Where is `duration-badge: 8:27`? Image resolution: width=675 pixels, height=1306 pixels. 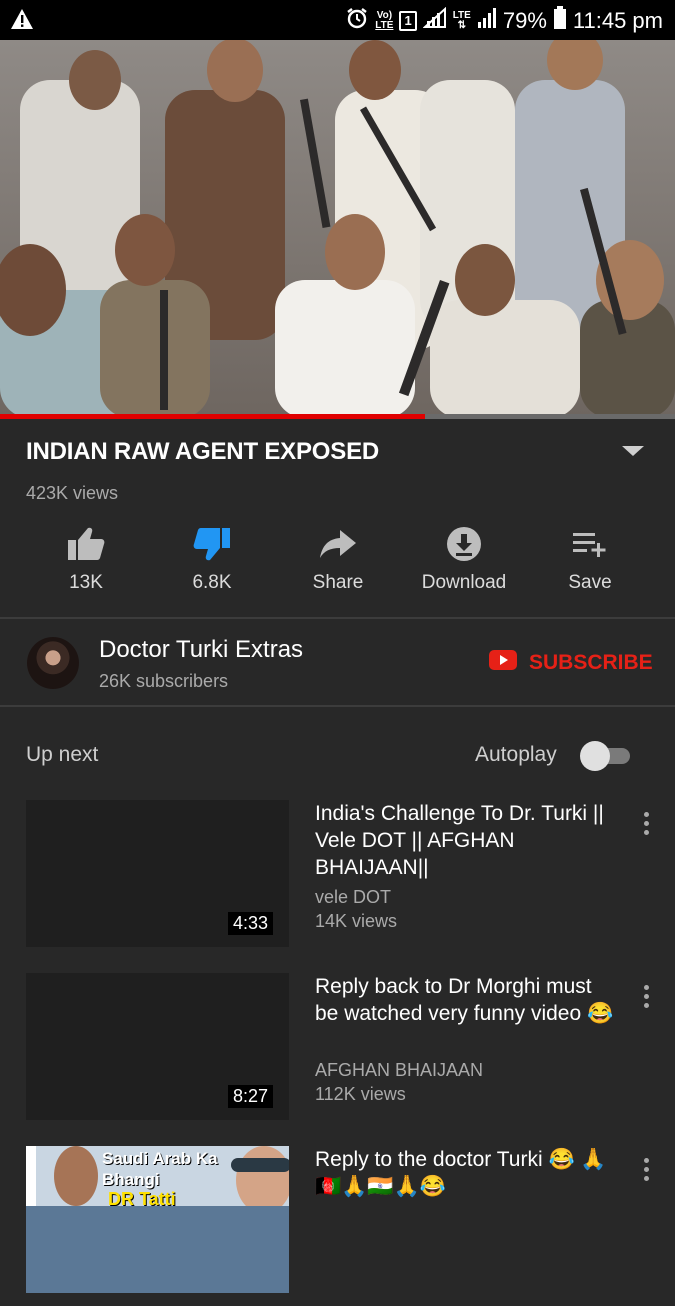
duration-badge: 8:27 is located at coordinates (250, 1096).